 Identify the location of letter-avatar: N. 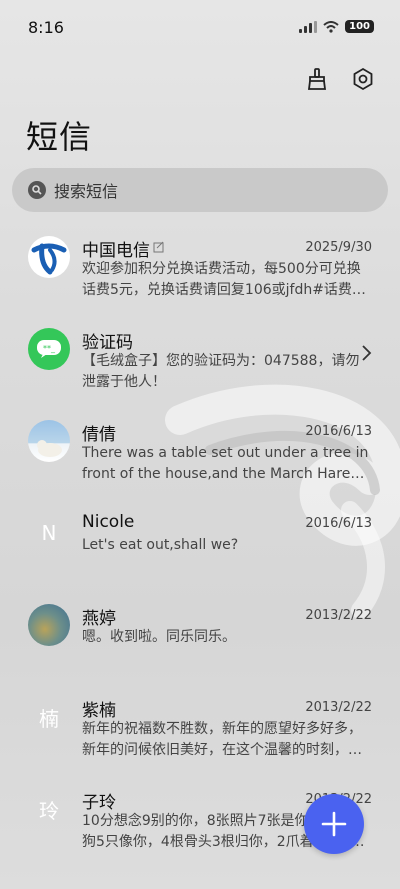
(49, 533).